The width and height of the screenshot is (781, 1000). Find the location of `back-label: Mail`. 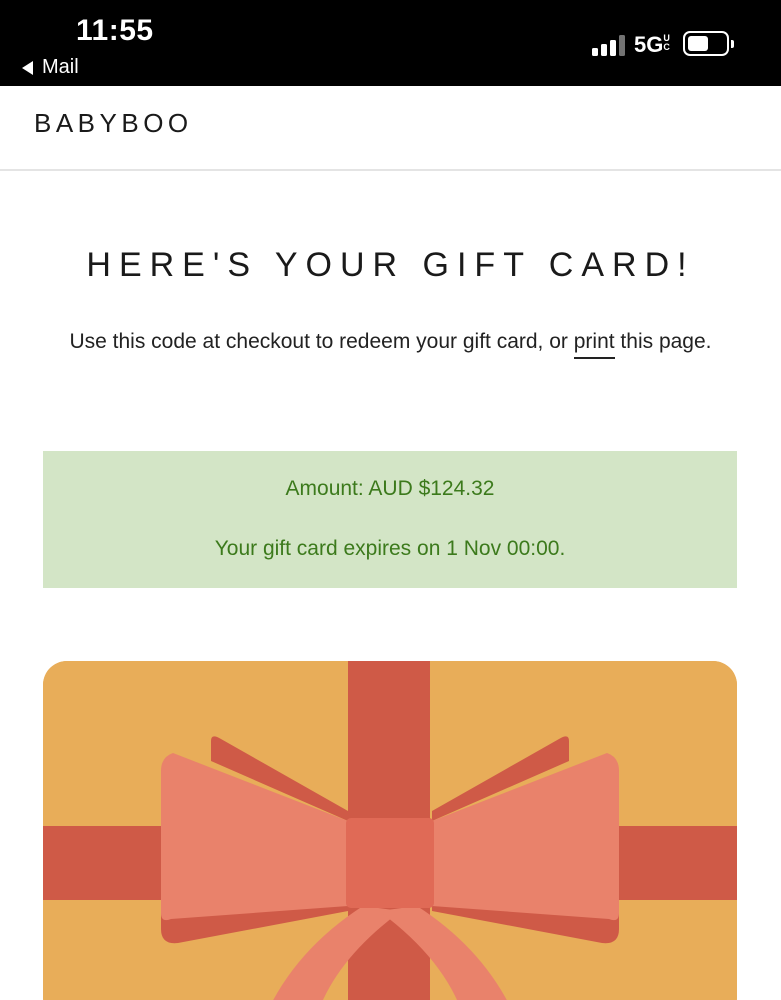

back-label: Mail is located at coordinates (60, 67).